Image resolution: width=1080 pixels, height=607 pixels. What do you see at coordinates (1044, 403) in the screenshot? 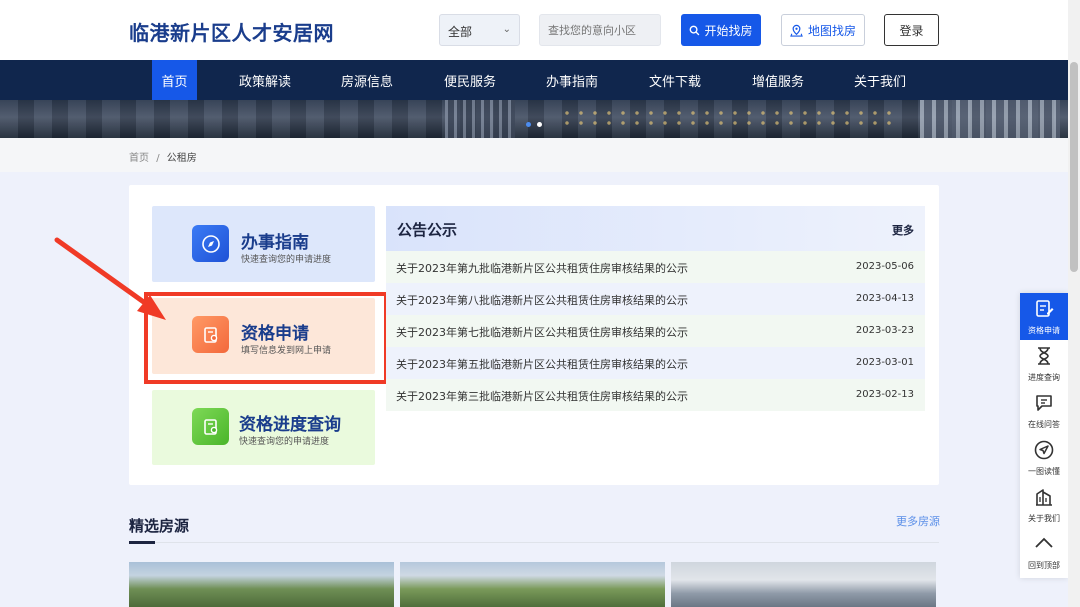
I see `chat-icon` at bounding box center [1044, 403].